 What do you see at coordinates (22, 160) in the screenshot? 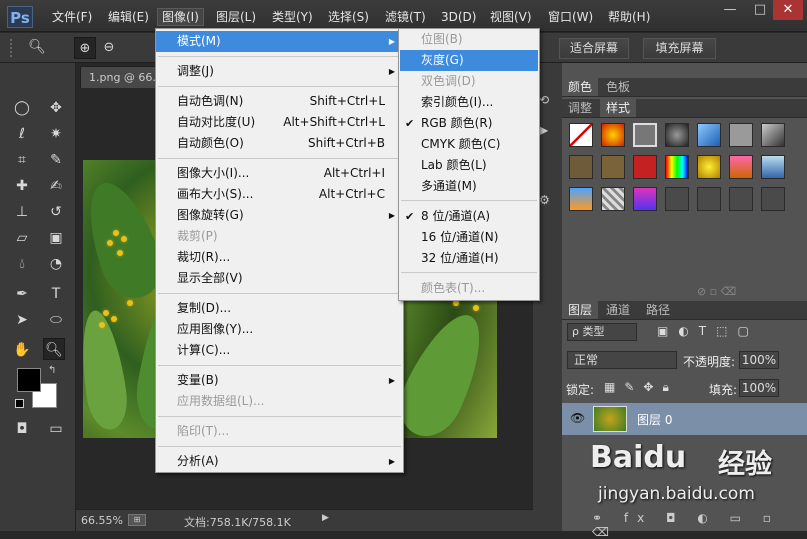
I see `crop-tool-icon: ⌗` at bounding box center [22, 160].